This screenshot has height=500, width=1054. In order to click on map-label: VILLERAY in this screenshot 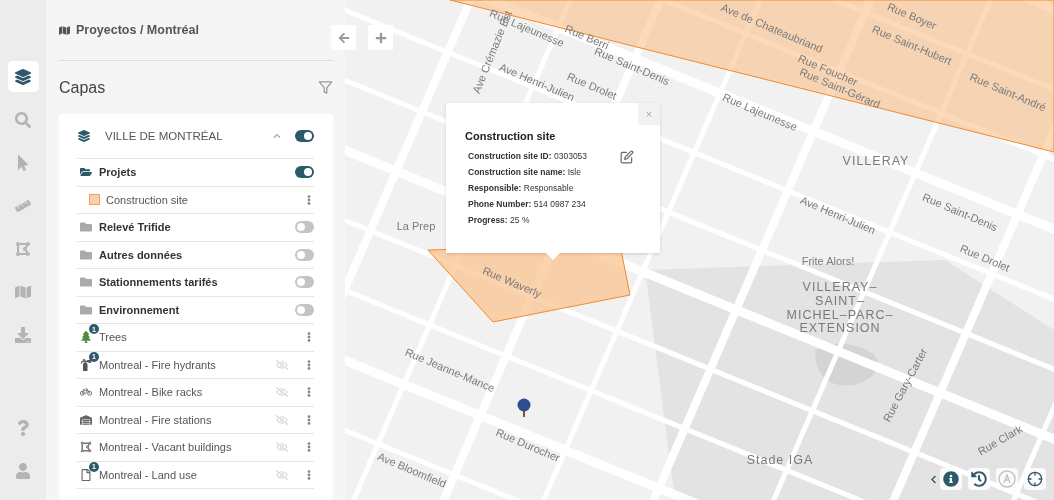, I will do `click(876, 162)`.